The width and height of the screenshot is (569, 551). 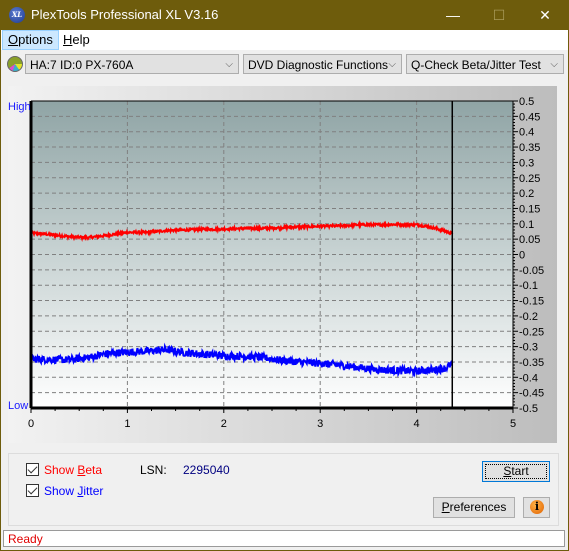 I want to click on lsn-label: LSN:, so click(x=153, y=470).